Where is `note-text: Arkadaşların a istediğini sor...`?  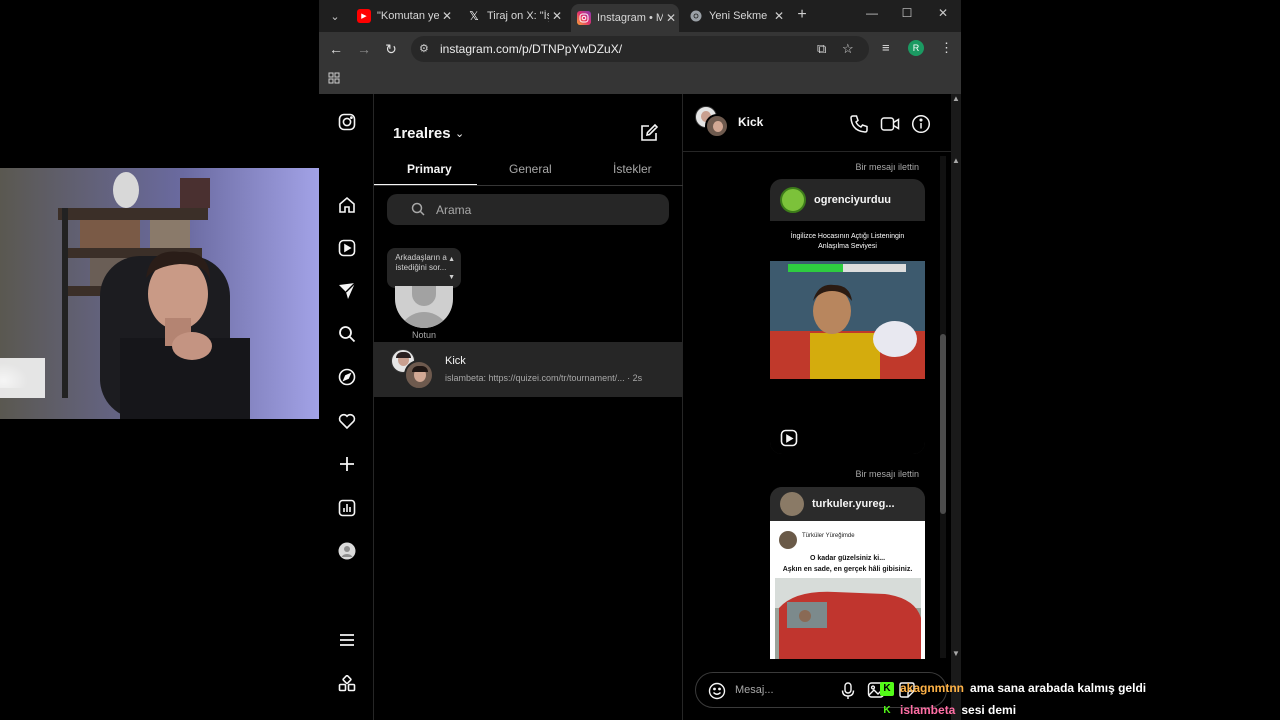
note-text: Arkadaşların a istediğini sor... is located at coordinates (421, 262).